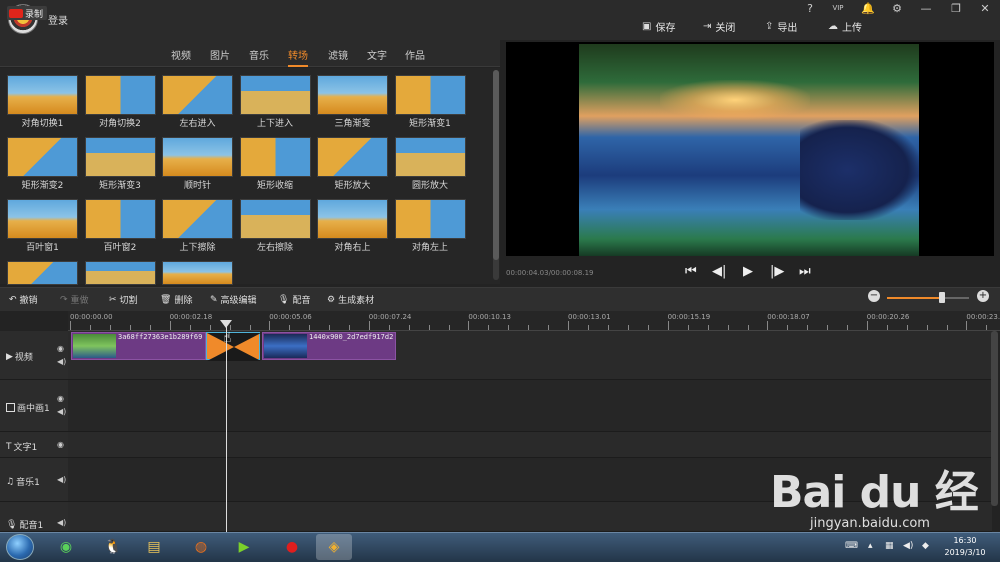  I want to click on ruler-tick-label: 00:00:07.24, so click(390, 317).